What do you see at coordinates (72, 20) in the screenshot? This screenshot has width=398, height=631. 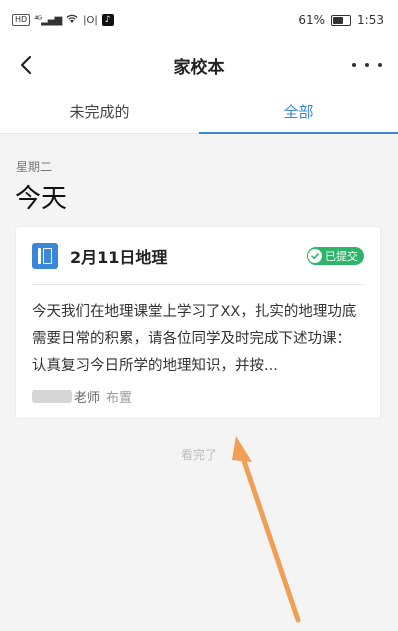 I see `wifi-icon` at bounding box center [72, 20].